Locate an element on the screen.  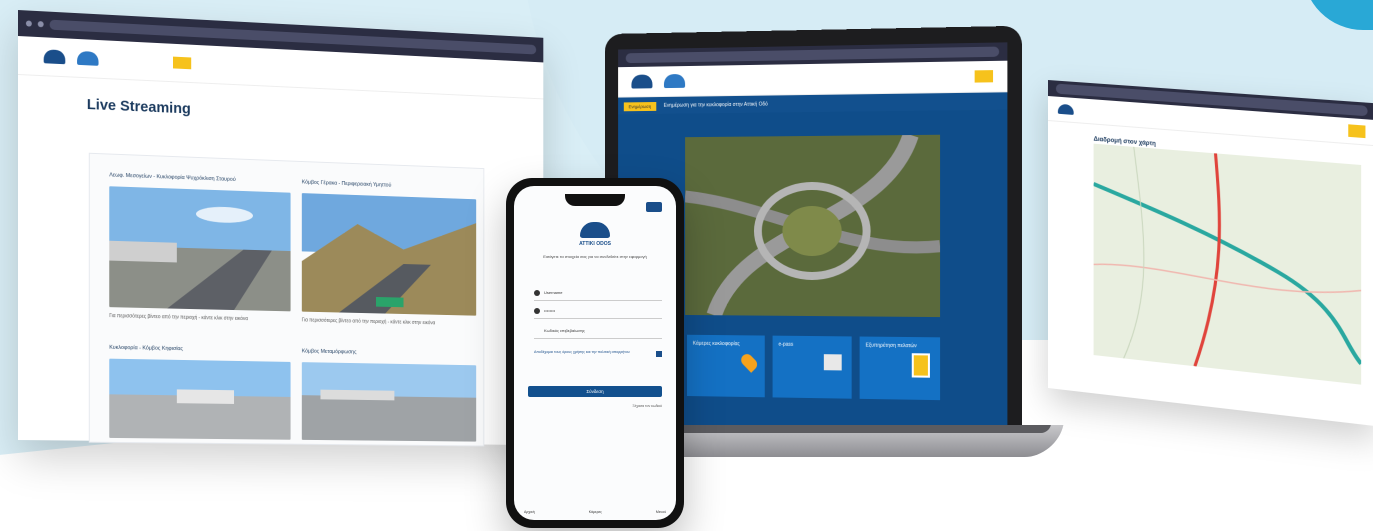
address-bar is located at coordinates (812, 55).